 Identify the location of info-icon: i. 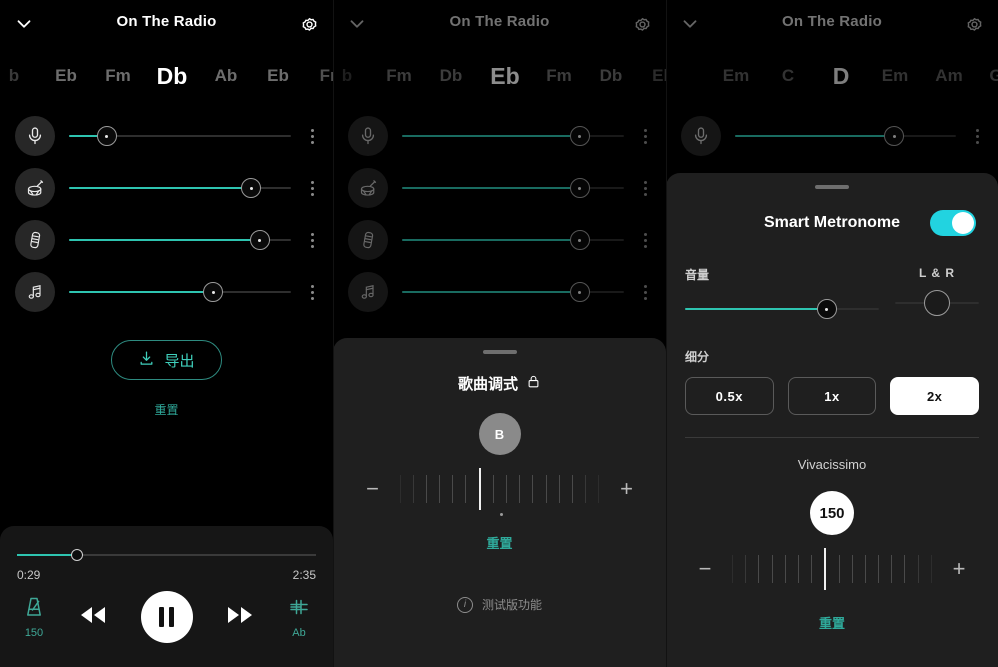
(464, 604).